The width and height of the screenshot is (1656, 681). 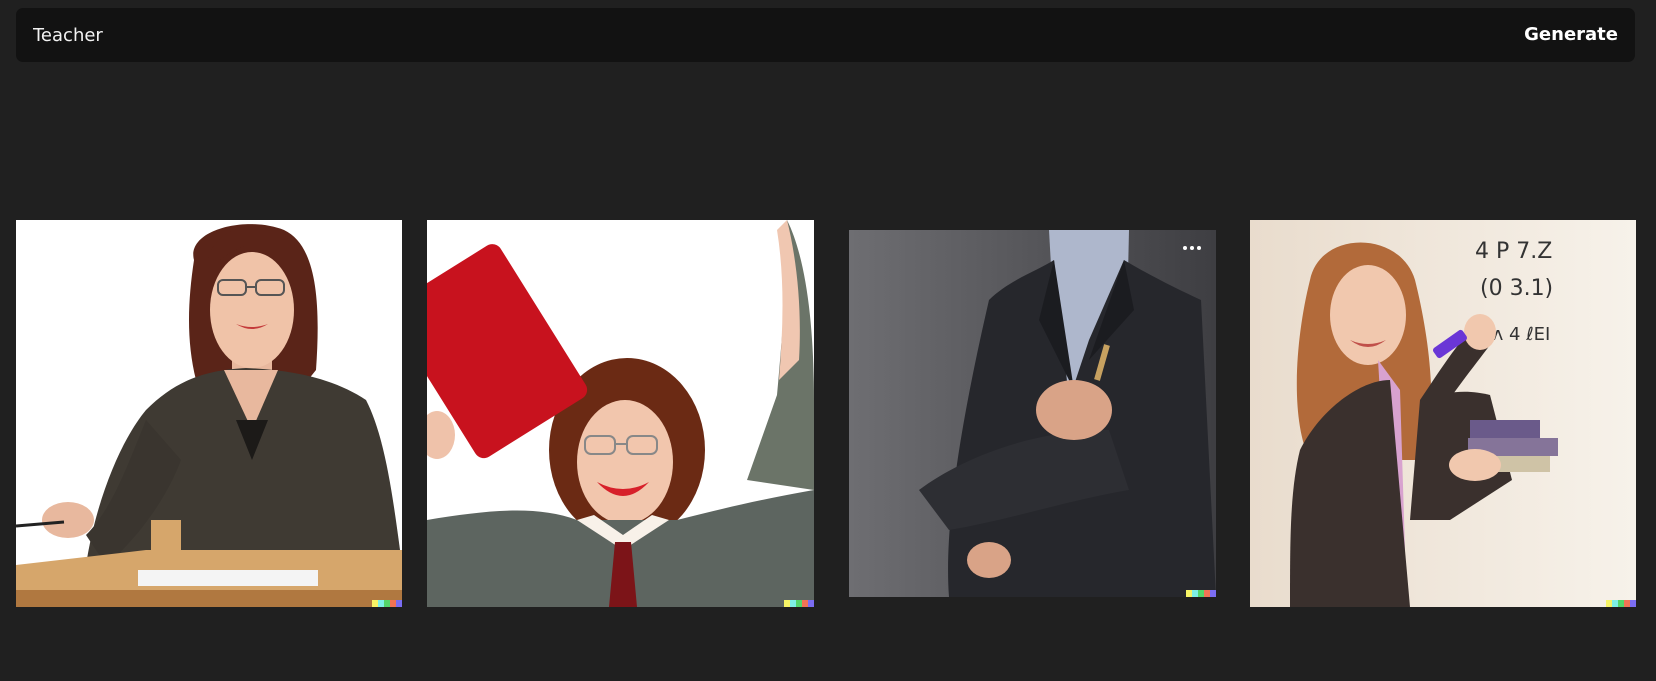 I want to click on prompt-input, so click(x=756, y=35).